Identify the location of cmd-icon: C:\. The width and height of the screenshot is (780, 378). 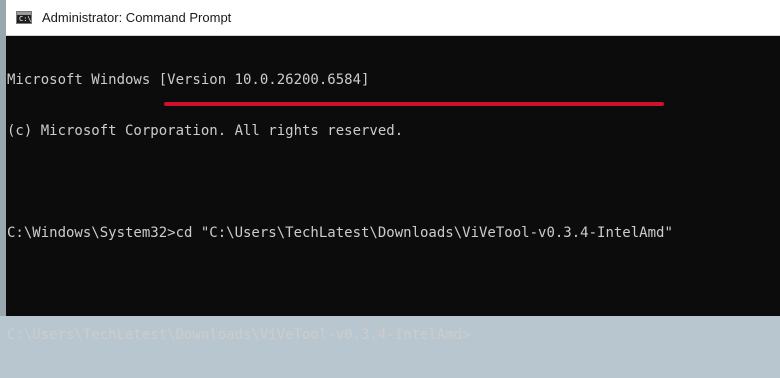
(24, 17).